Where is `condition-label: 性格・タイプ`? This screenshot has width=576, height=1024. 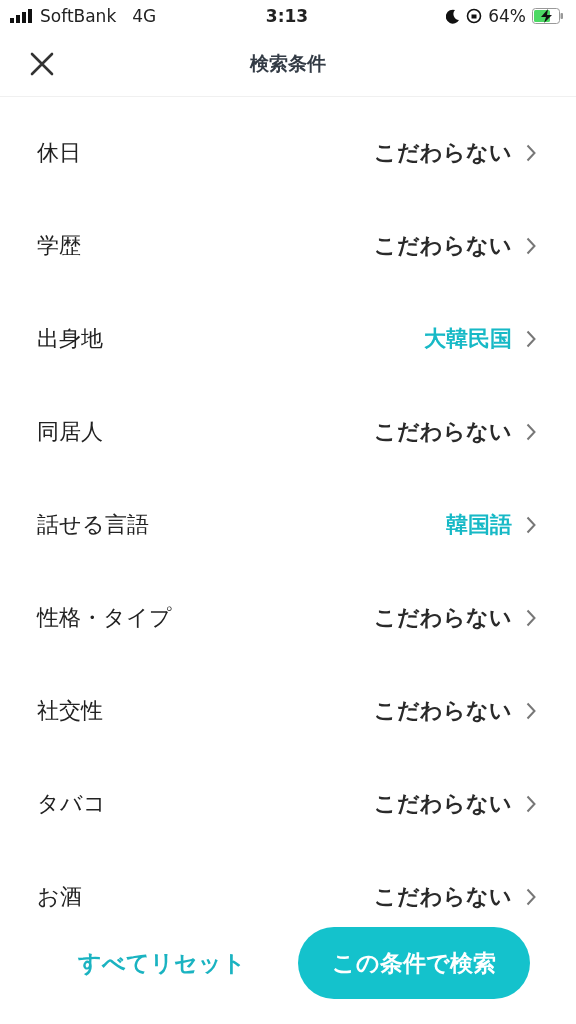 condition-label: 性格・タイプ is located at coordinates (104, 617).